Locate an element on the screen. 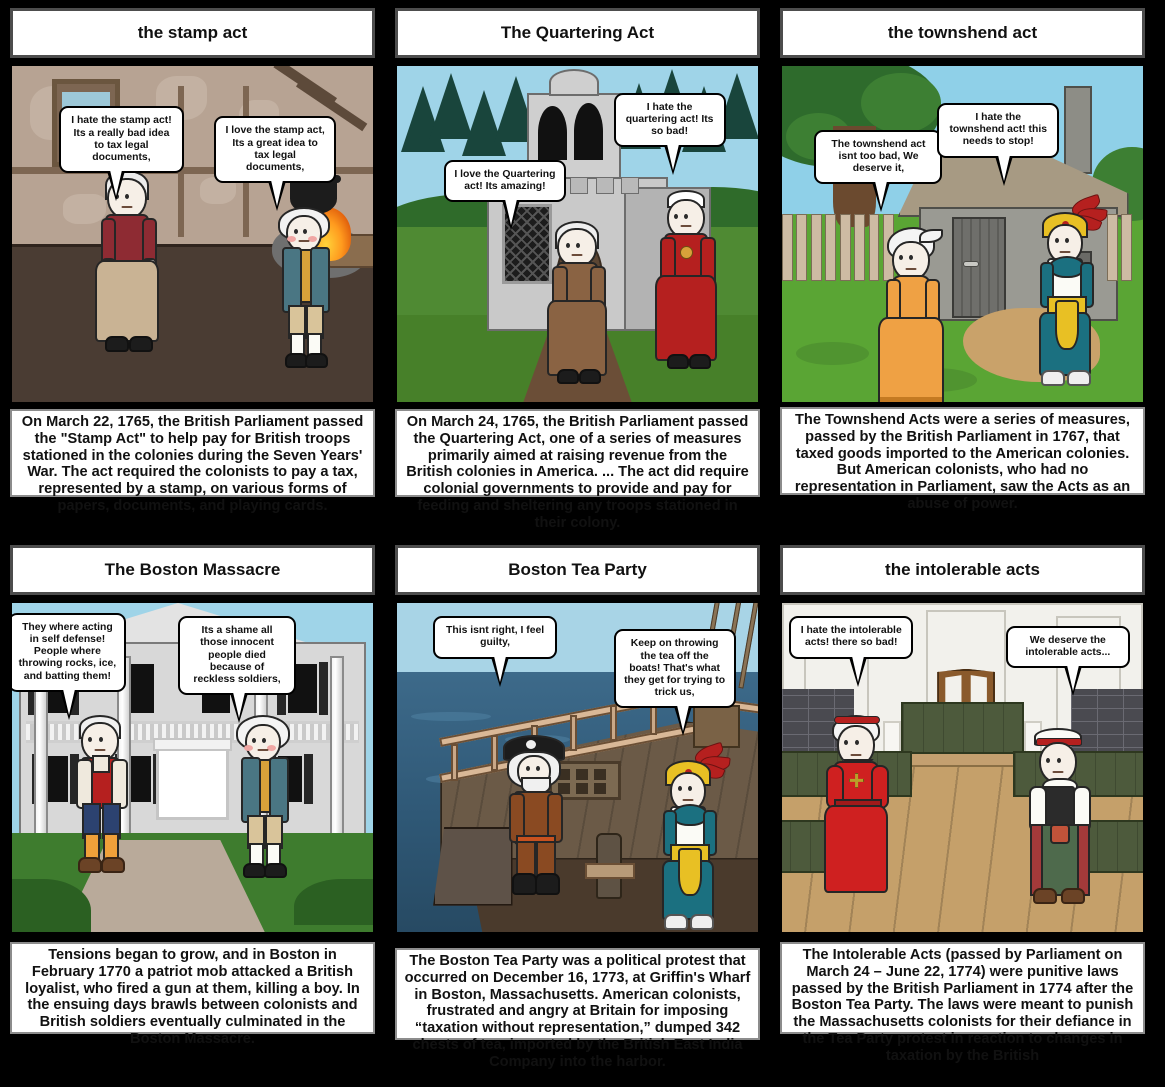 Image resolution: width=1165 pixels, height=1087 pixels. cell-title-townshend-act: the townshend act is located at coordinates (962, 33).